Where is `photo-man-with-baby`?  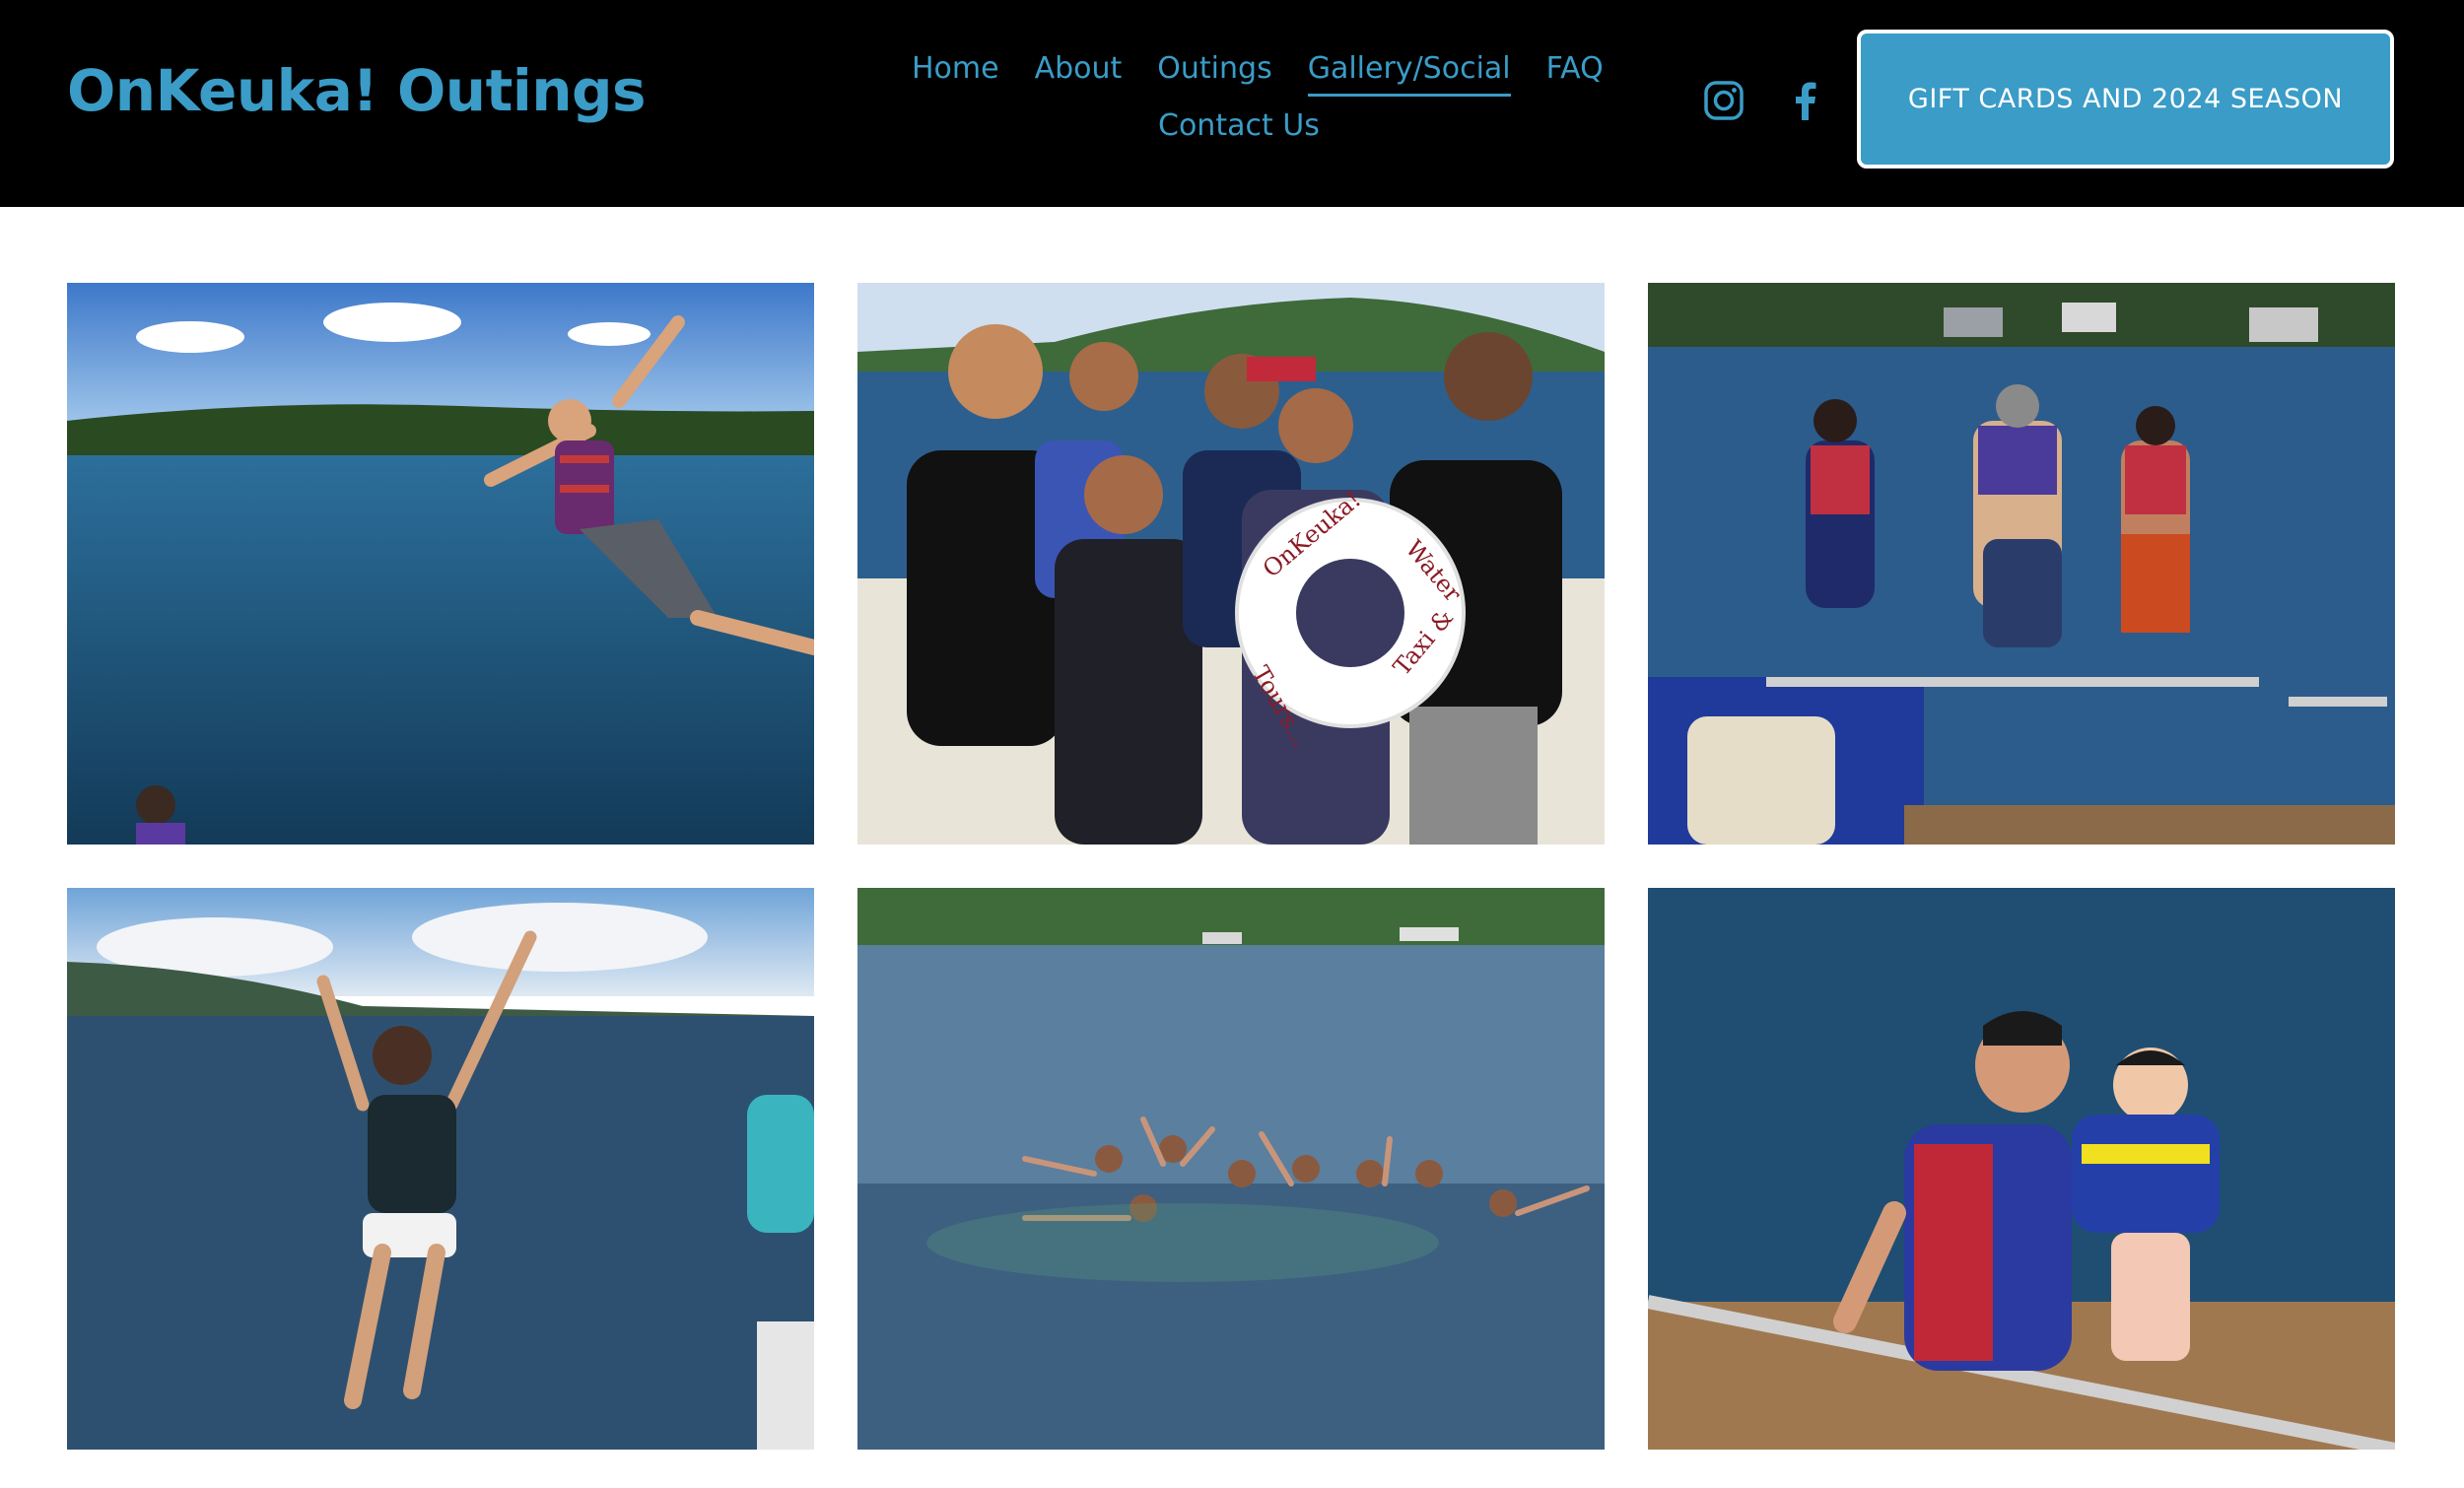
photo-man-with-baby is located at coordinates (2021, 1169).